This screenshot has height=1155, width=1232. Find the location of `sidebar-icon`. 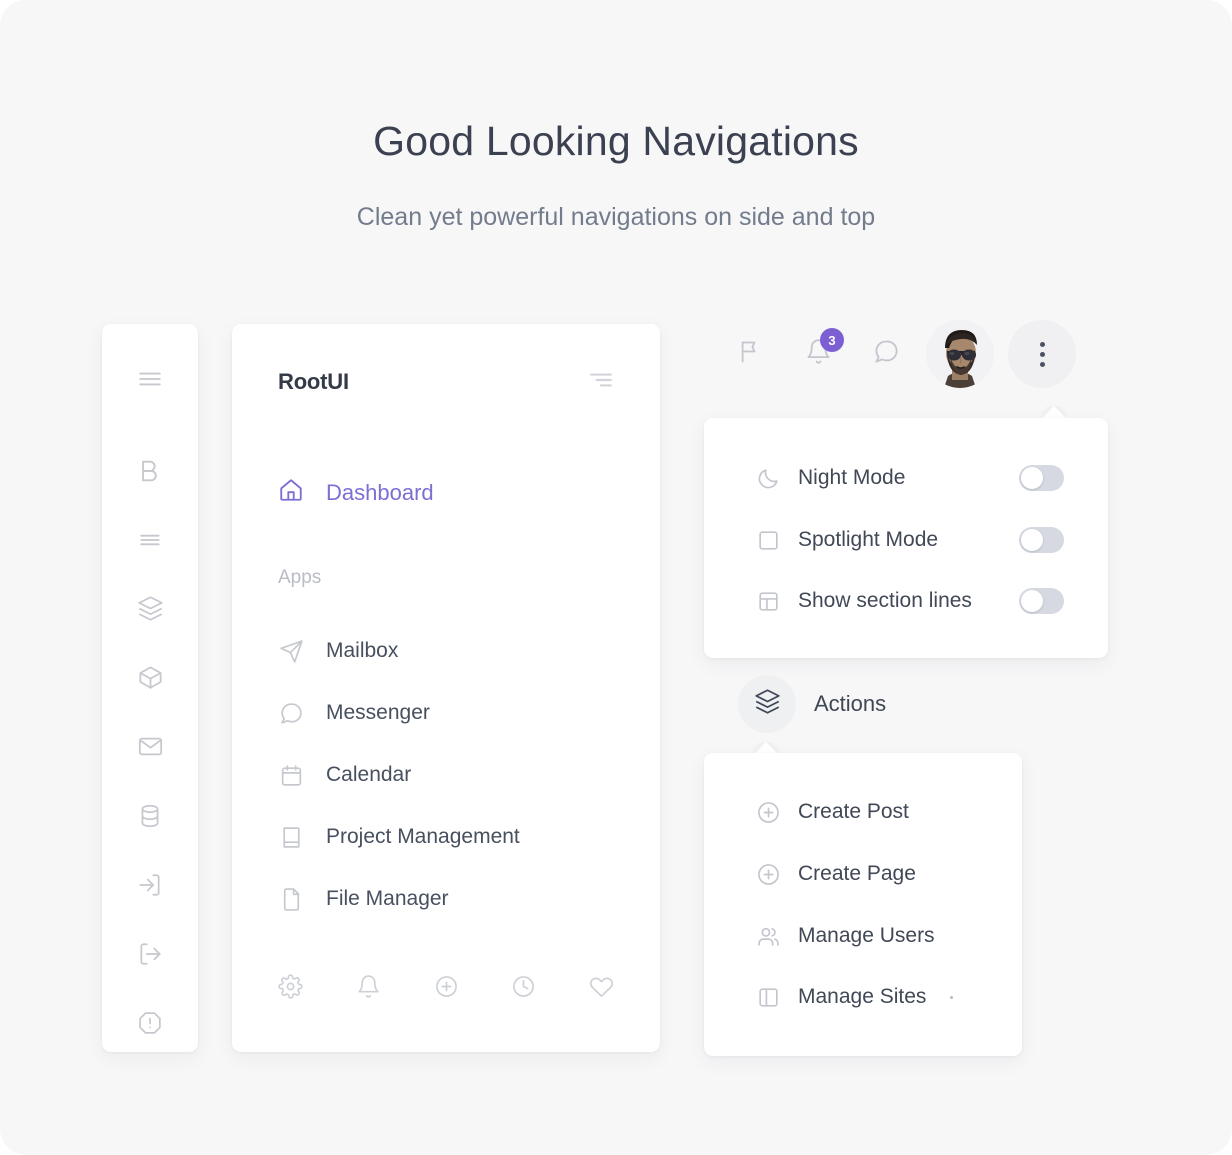

sidebar-icon is located at coordinates (777, 997).